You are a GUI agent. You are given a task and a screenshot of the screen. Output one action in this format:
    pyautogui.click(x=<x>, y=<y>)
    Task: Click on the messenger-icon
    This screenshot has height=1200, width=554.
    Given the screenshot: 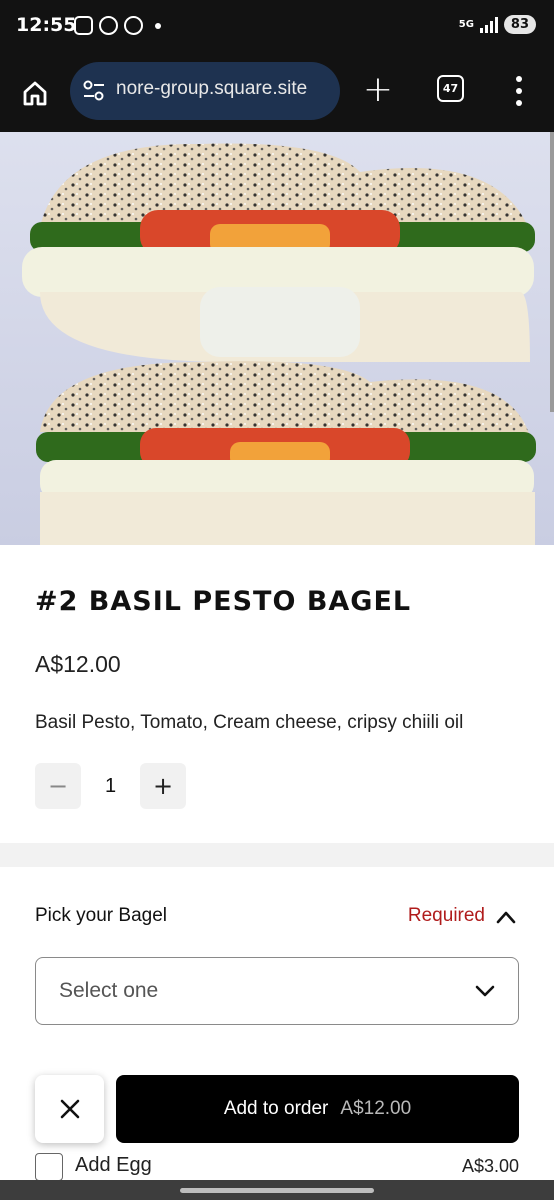 What is the action you would take?
    pyautogui.click(x=133, y=25)
    